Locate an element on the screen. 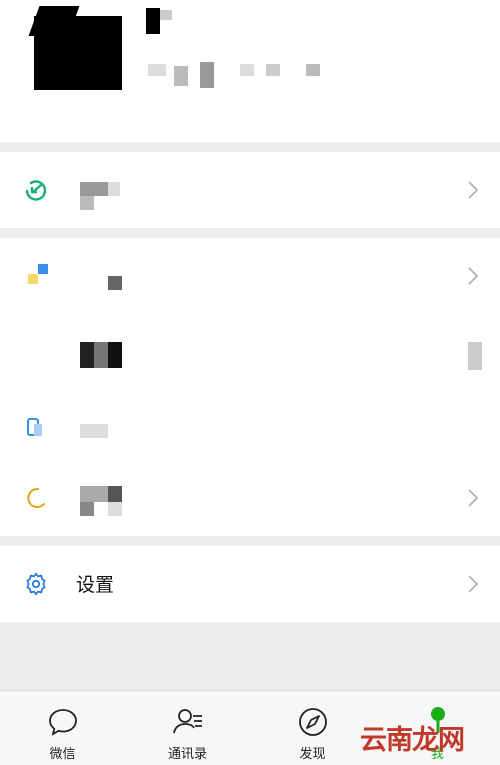  chat-bubble-icon is located at coordinates (63, 722).